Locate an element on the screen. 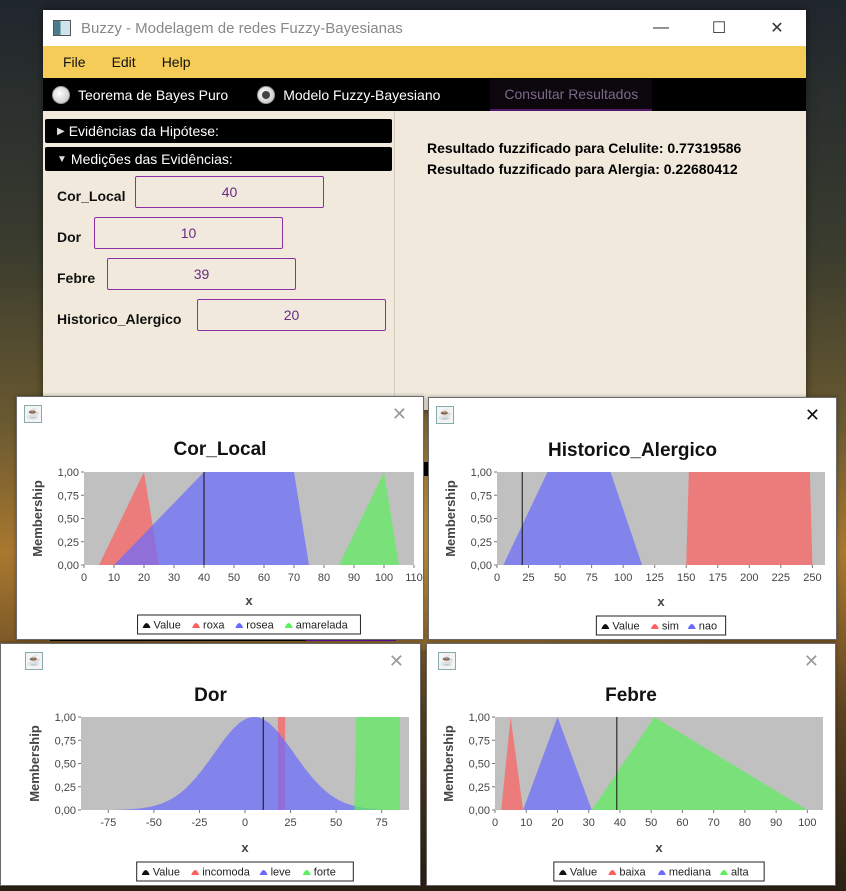 The image size is (846, 891). app-icon is located at coordinates (62, 28).